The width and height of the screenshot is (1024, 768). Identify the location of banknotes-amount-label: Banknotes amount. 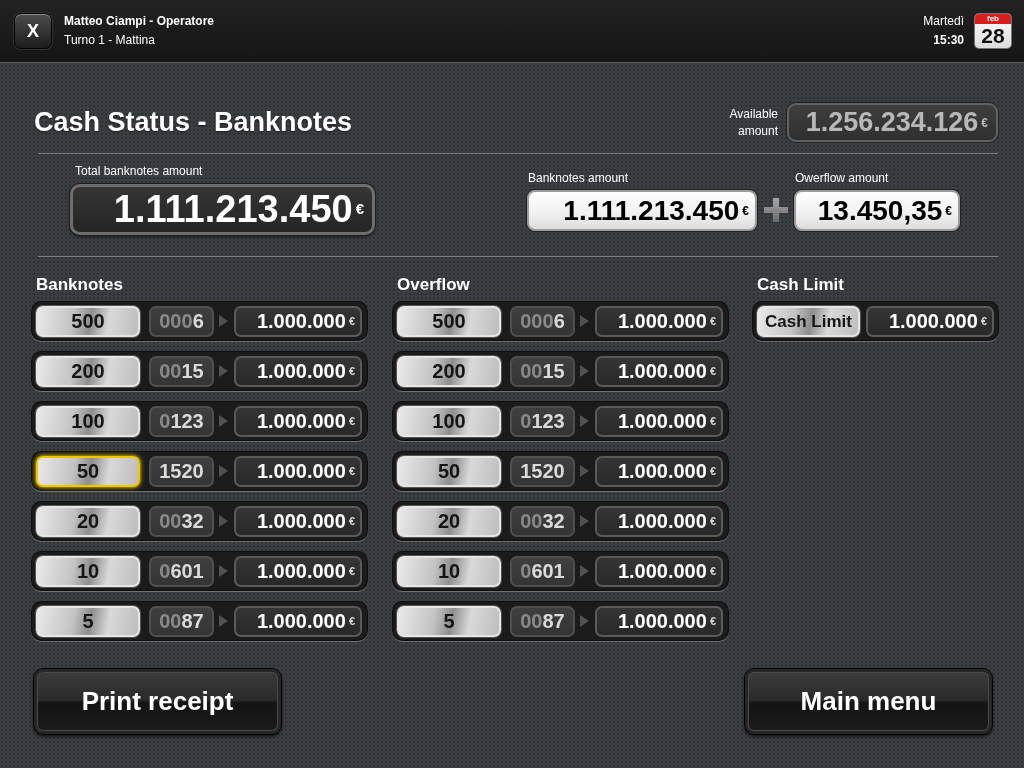
(579, 178).